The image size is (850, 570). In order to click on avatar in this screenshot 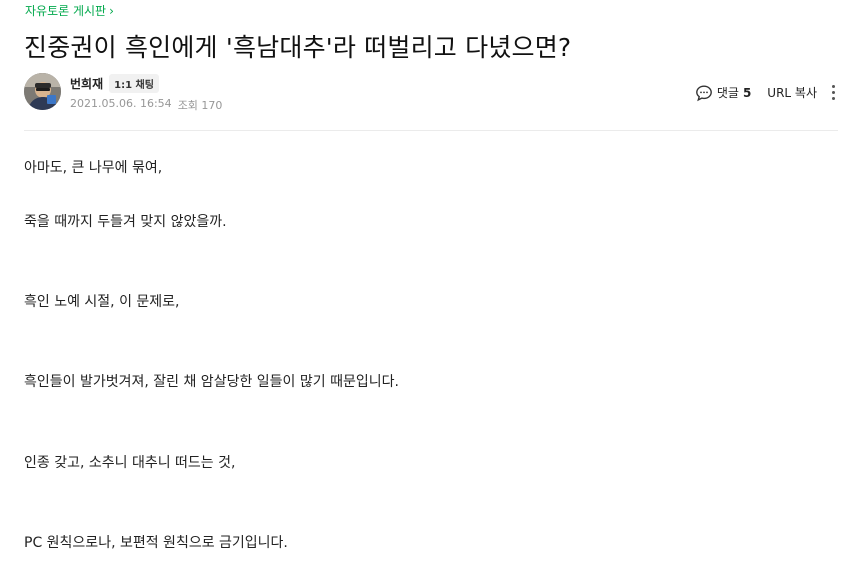, I will do `click(42, 91)`.